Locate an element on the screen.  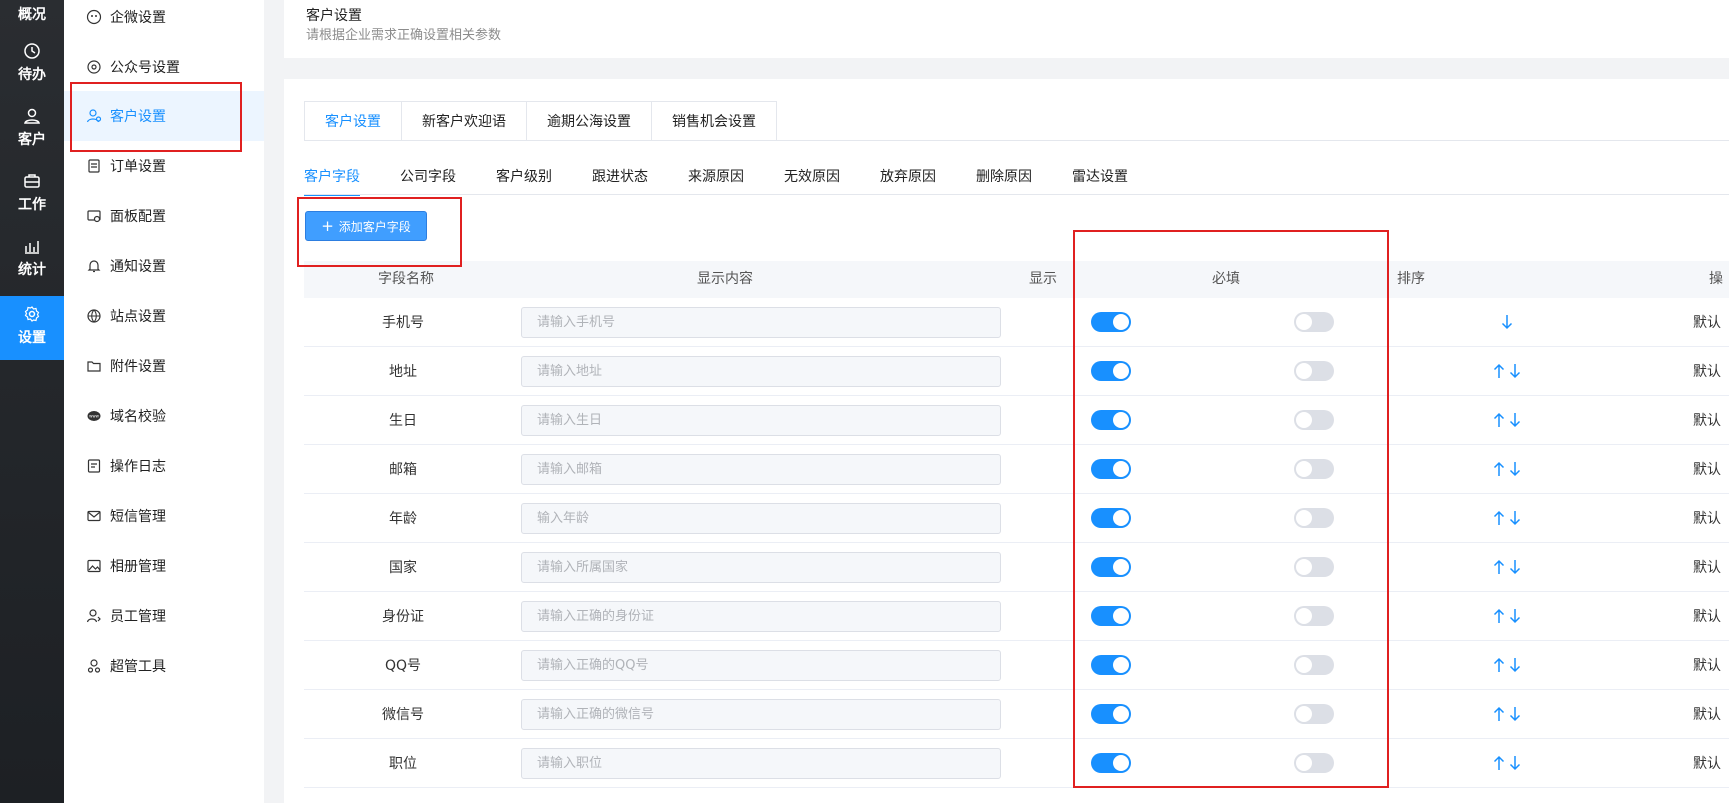
sidebar-item-attachment: 附件设置 is located at coordinates (164, 366).